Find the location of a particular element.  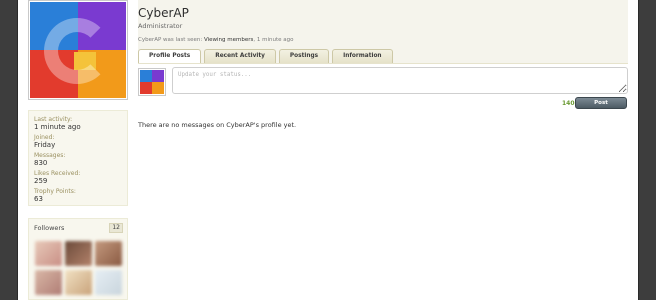

last-seen-prefix: CyberAP was last seen: is located at coordinates (170, 40).